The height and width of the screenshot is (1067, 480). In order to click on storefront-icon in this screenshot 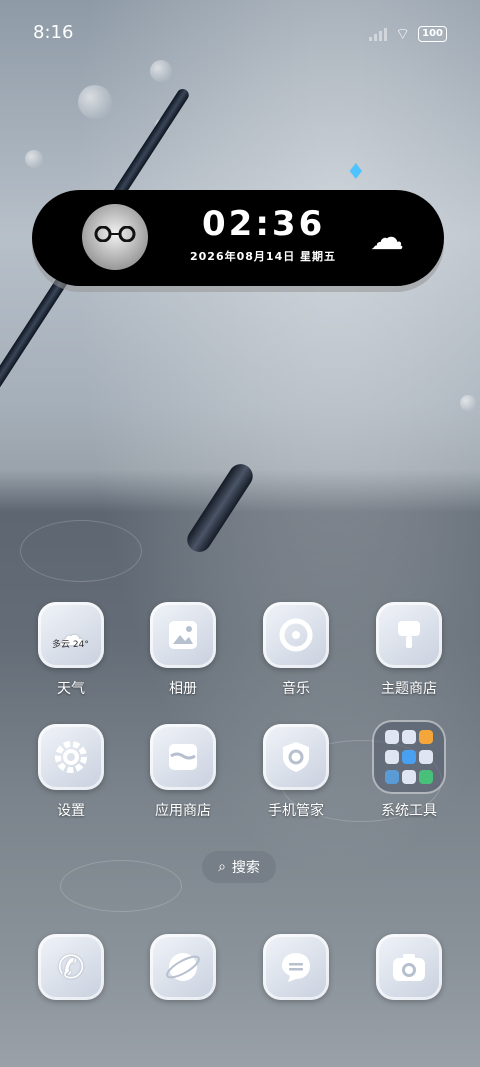, I will do `click(183, 757)`.